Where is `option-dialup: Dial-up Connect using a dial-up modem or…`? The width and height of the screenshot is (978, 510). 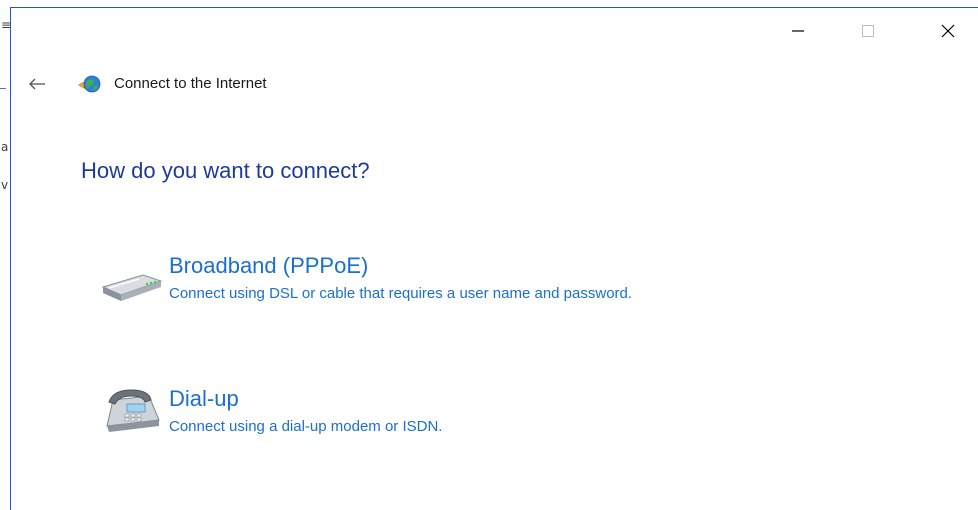
option-dialup: Dial-up Connect using a dial-up modem or… is located at coordinates (479, 418).